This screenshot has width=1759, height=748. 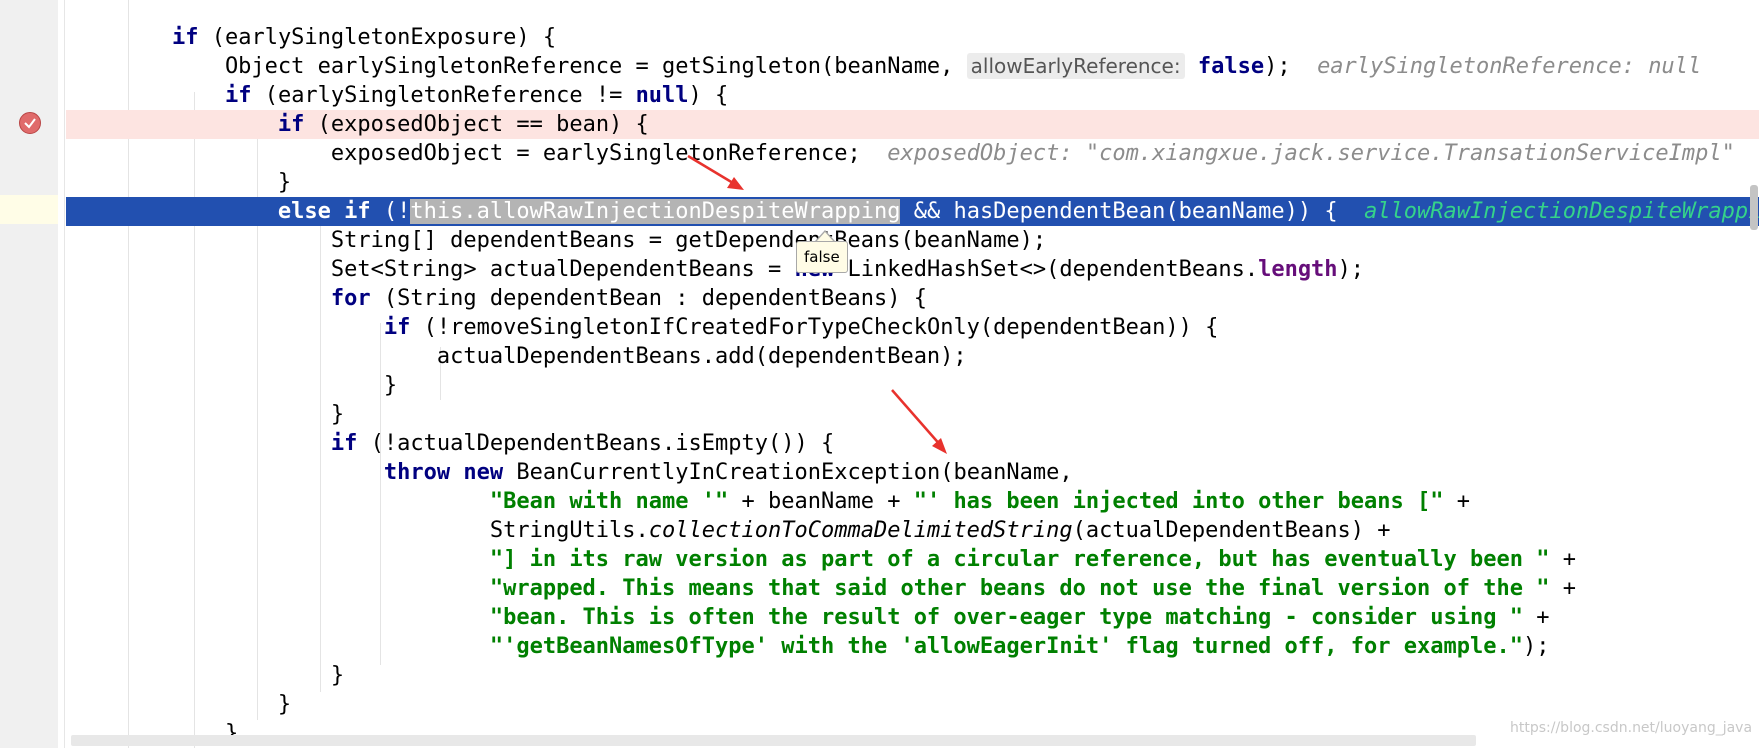 I want to click on watermark-text: https://blog.csdn.net/luoyang_java, so click(x=1631, y=728).